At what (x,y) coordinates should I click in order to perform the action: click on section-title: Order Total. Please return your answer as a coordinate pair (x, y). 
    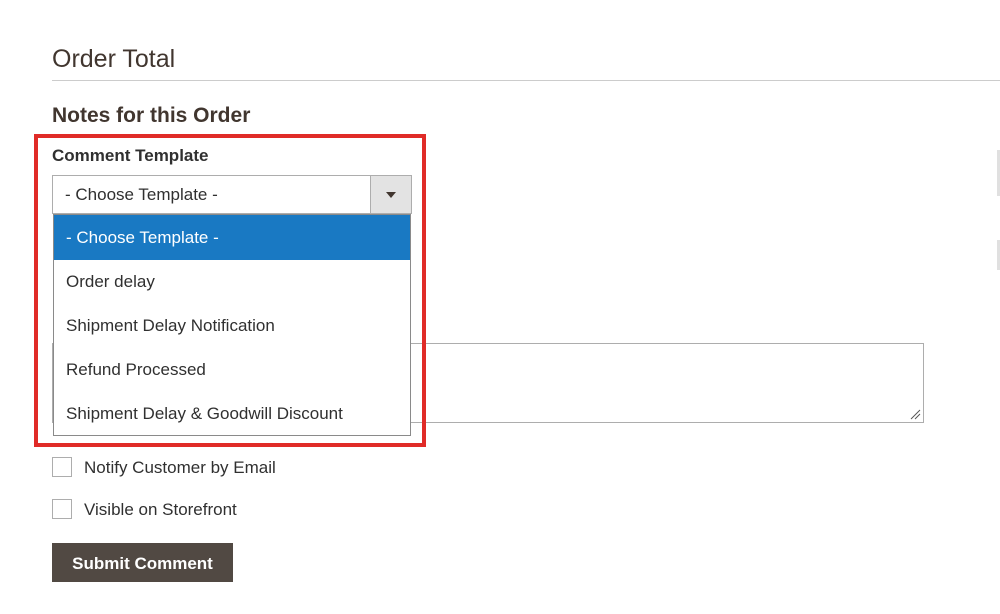
    Looking at the image, I should click on (114, 59).